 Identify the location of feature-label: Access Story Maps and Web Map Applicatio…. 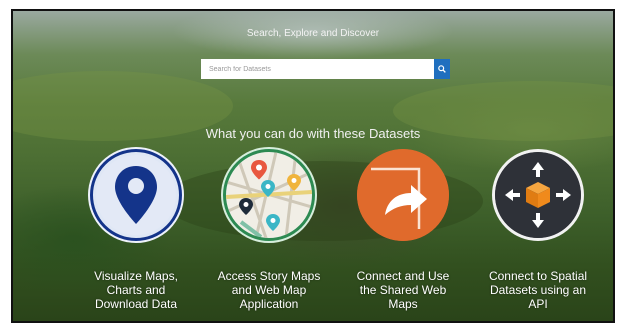
(269, 290).